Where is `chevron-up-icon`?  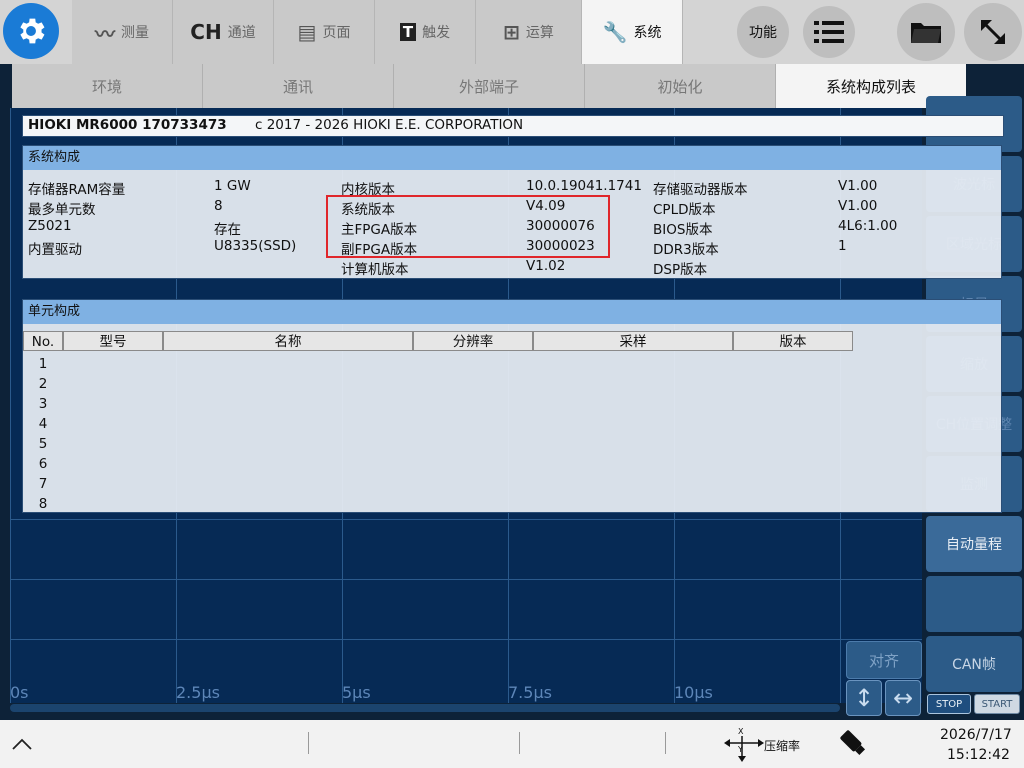 chevron-up-icon is located at coordinates (22, 744).